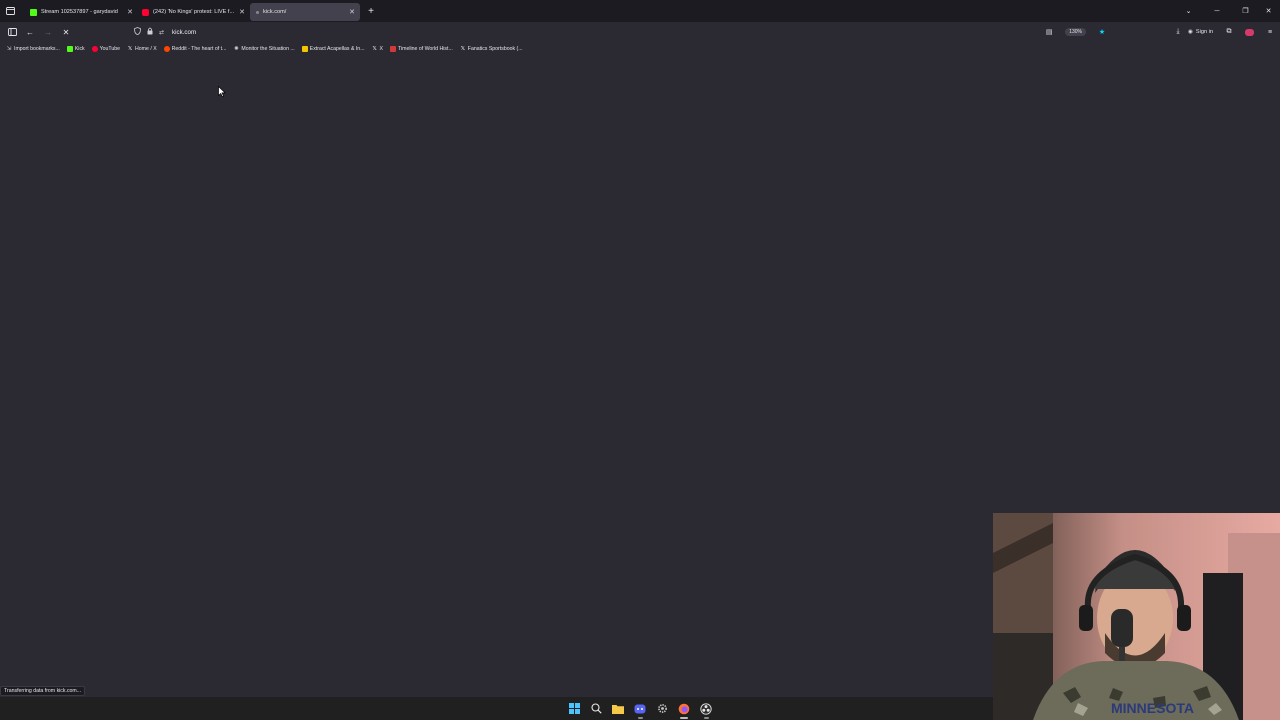 The image size is (1280, 720). I want to click on bookmark-label: YouTube, so click(110, 49).